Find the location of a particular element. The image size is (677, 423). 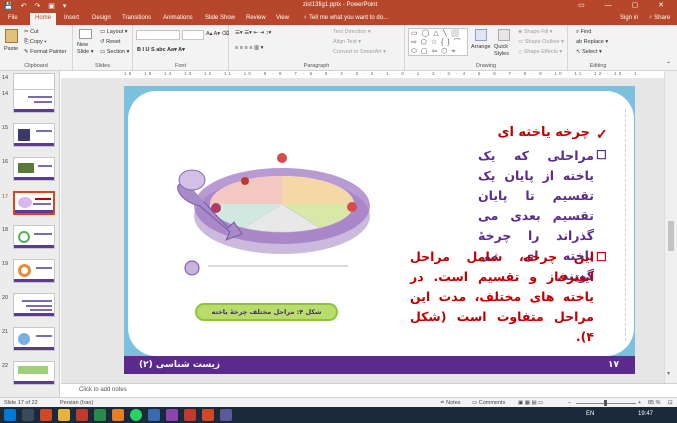

taskbar-clock: 19:47 is located at coordinates (645, 414).